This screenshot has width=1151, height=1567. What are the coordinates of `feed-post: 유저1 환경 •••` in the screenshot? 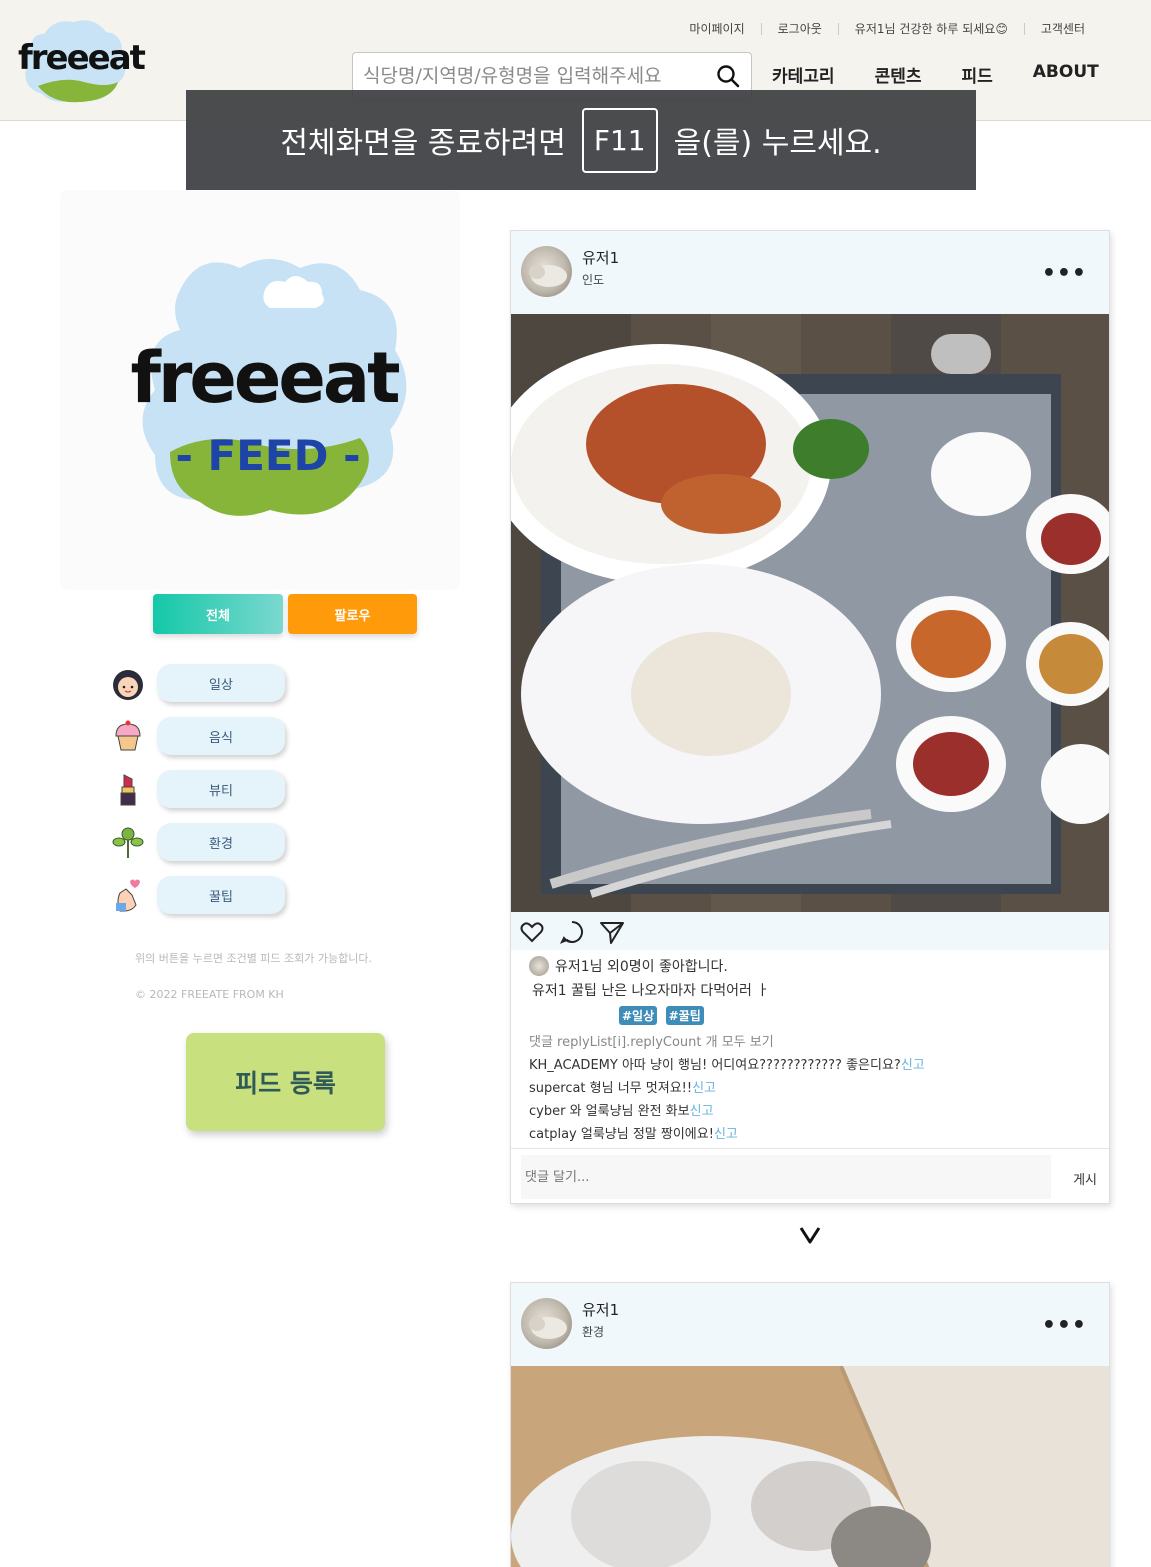 It's located at (810, 1424).